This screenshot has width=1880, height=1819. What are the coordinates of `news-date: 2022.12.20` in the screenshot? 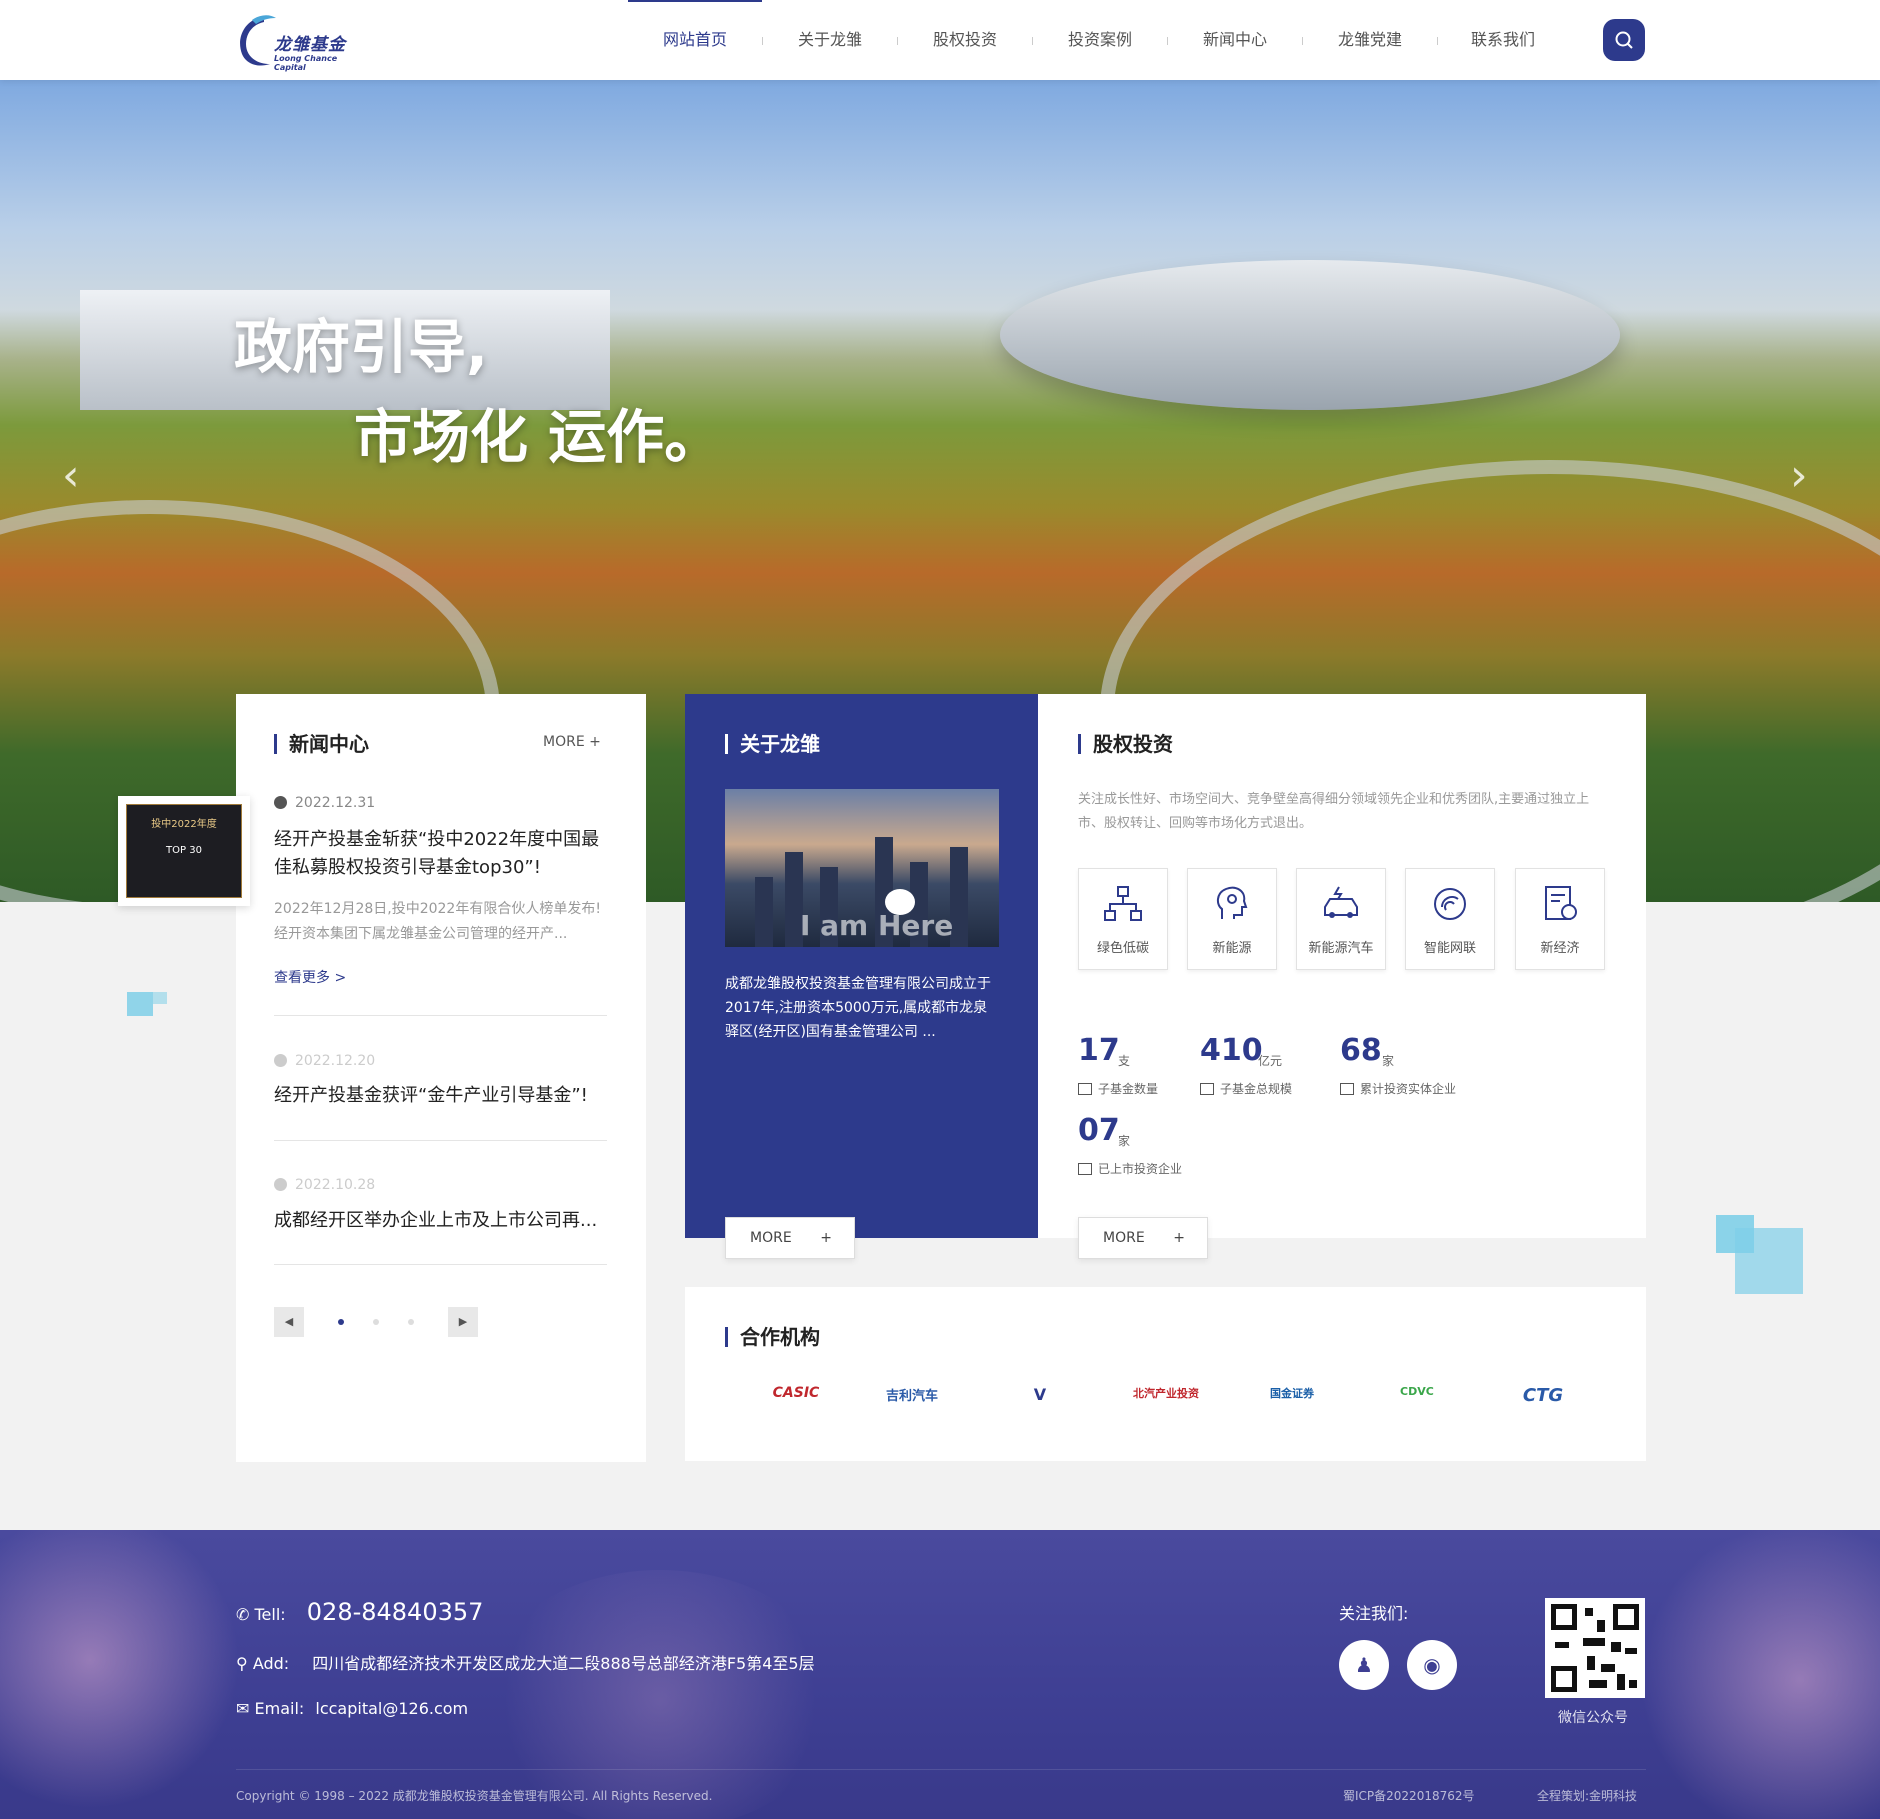 It's located at (324, 1061).